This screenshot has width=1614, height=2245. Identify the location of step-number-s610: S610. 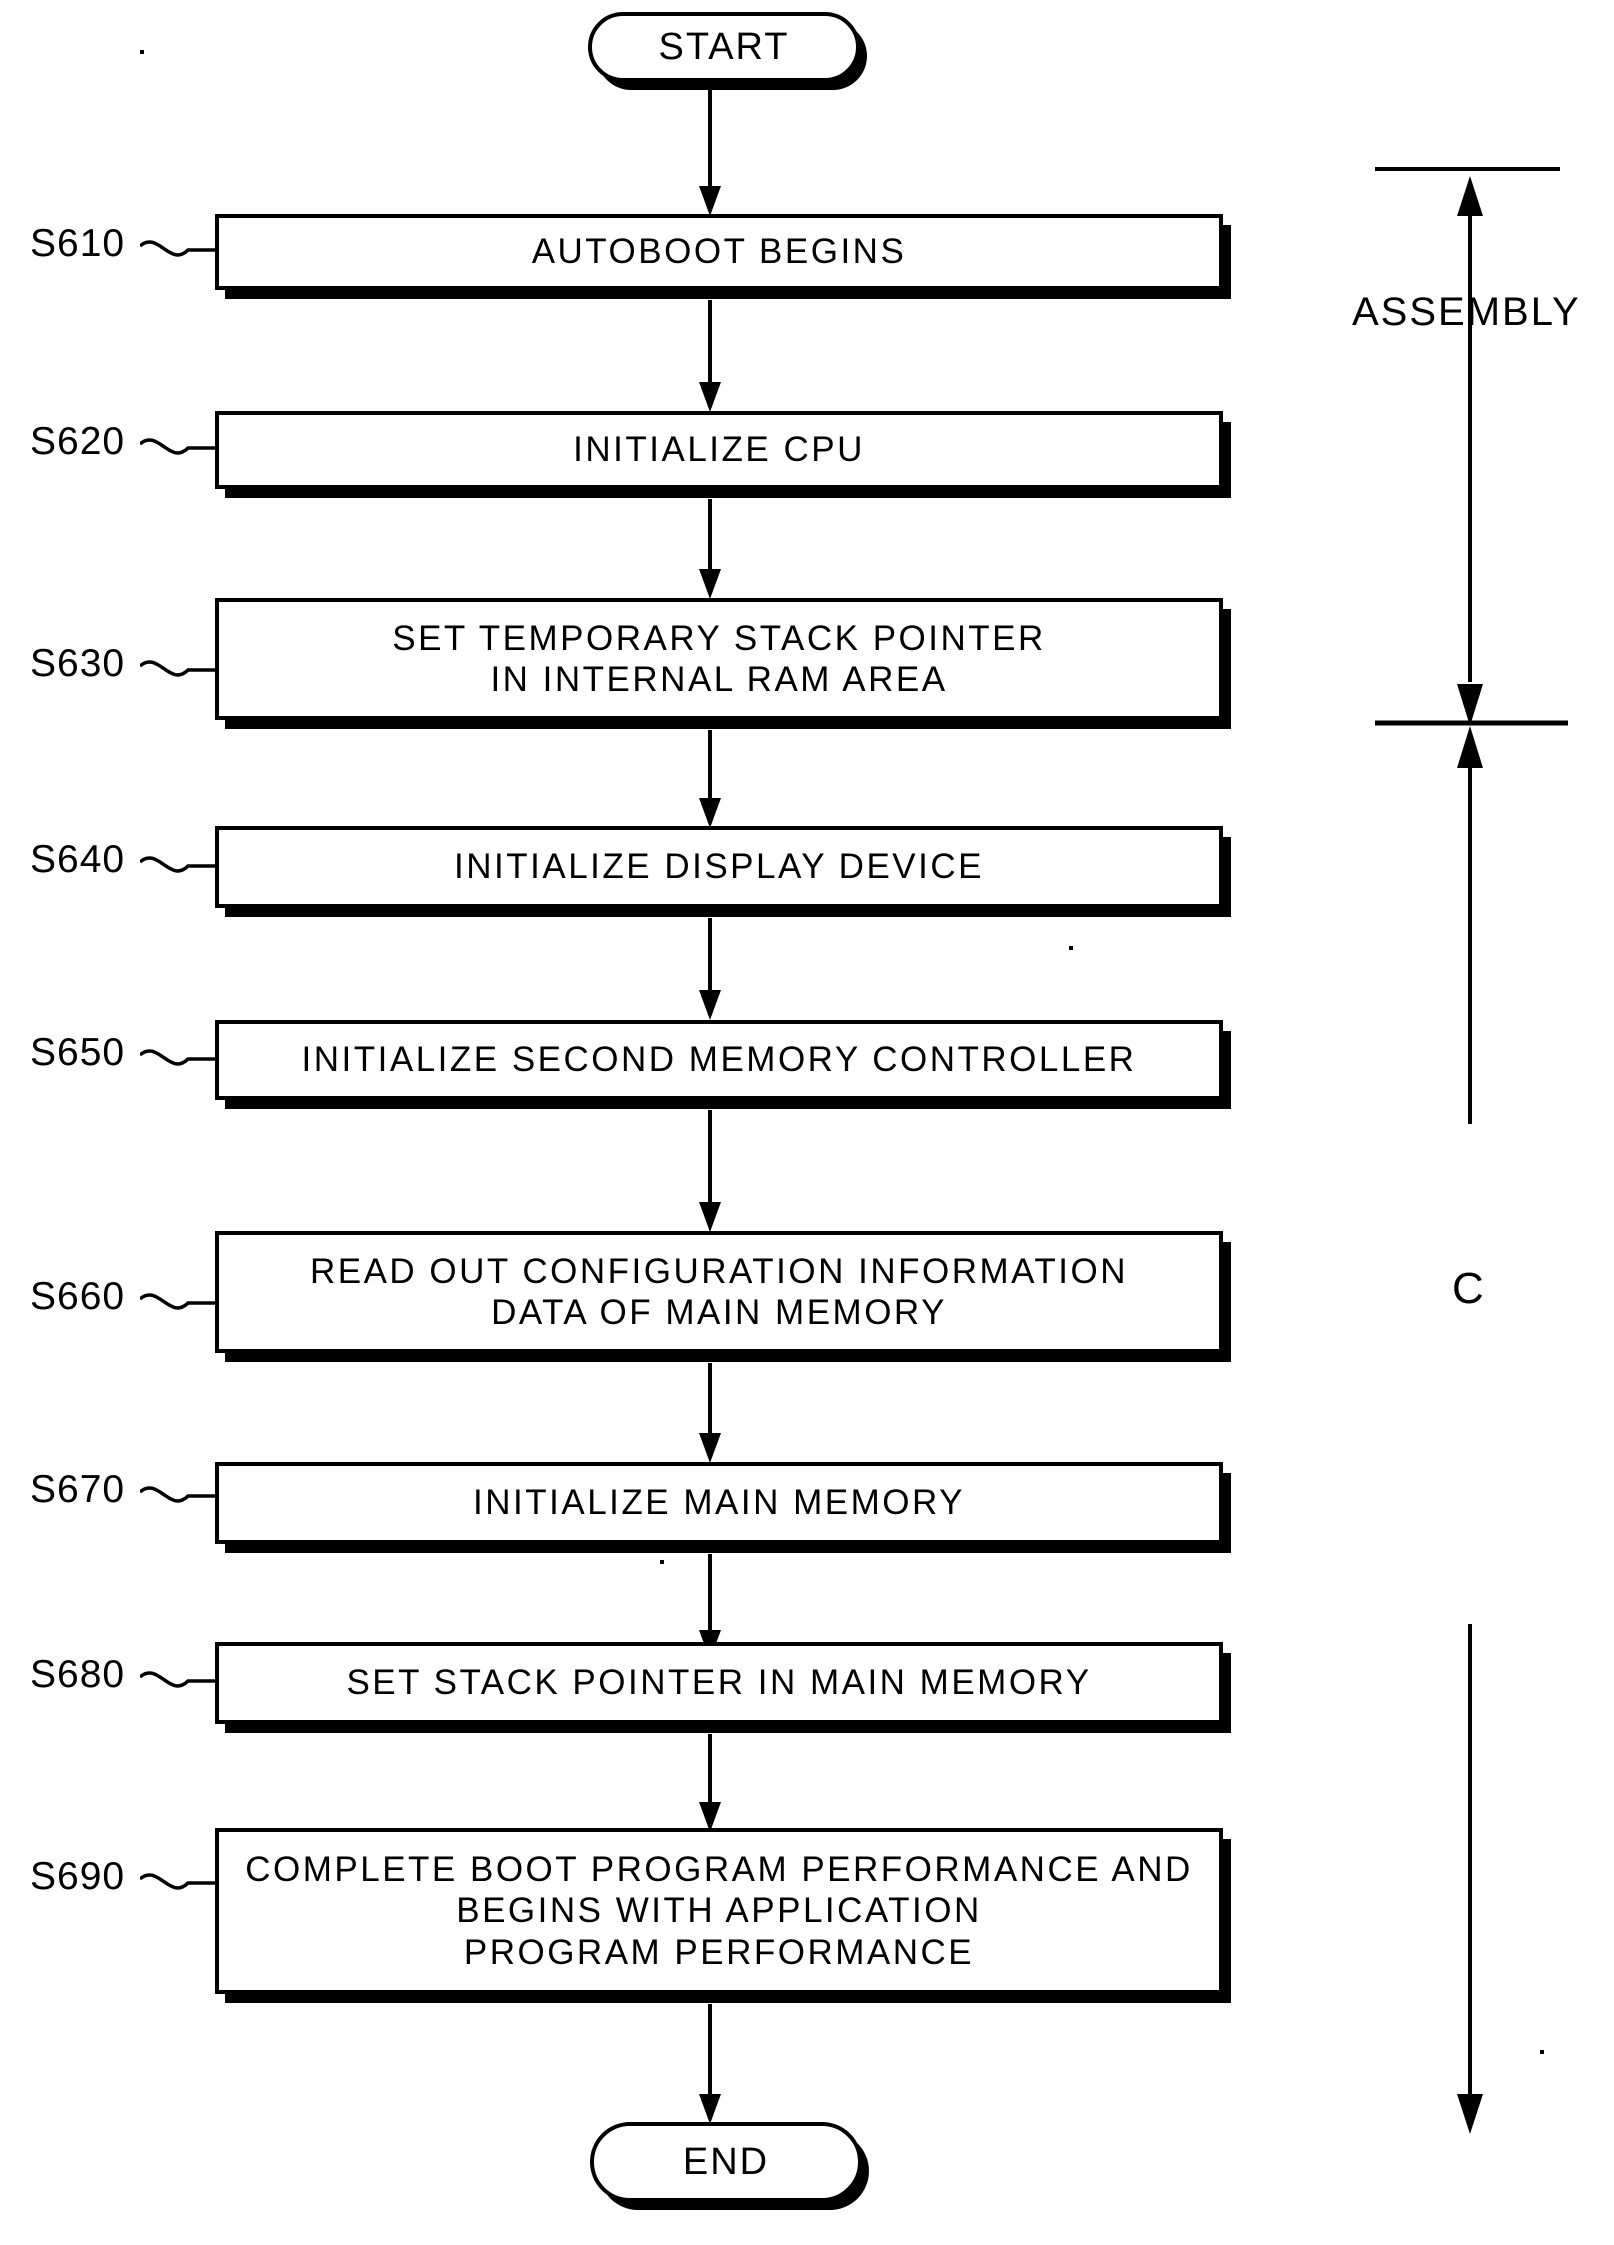
(78, 243).